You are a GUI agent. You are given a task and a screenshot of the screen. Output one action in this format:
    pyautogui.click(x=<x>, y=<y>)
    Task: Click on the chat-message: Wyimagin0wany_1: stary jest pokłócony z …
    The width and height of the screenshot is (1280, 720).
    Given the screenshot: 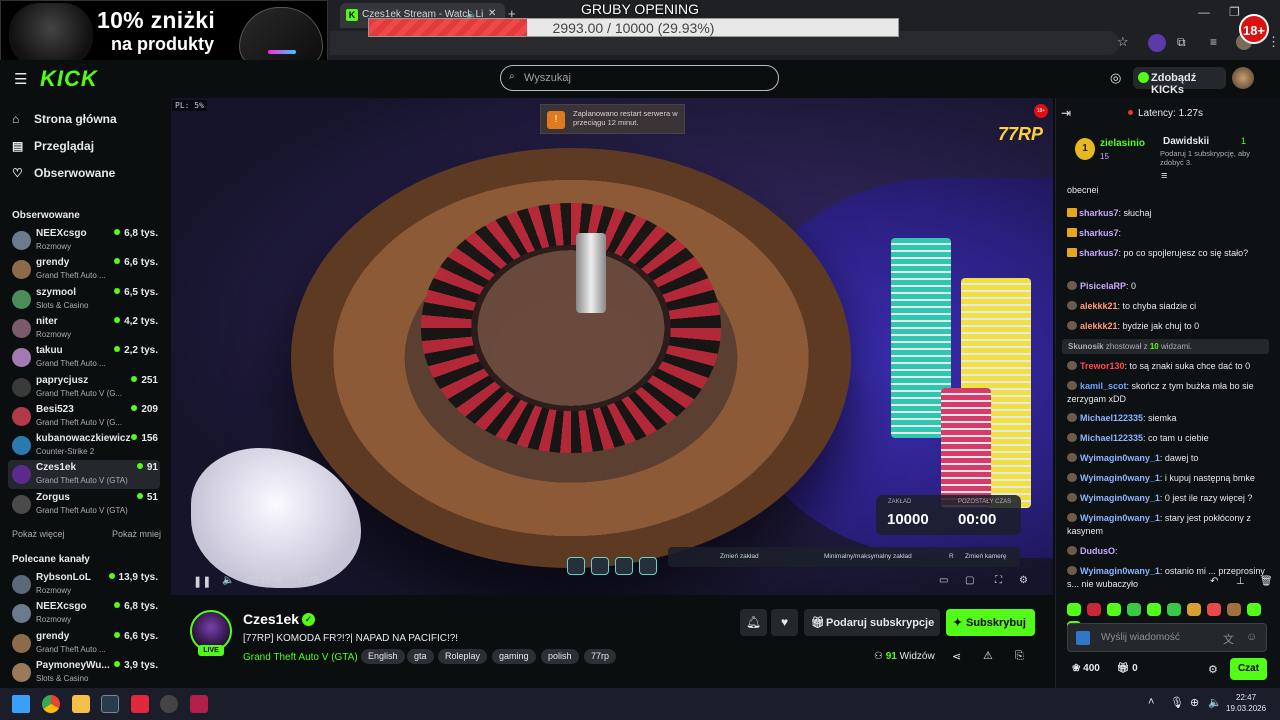 What is the action you would take?
    pyautogui.click(x=1169, y=525)
    